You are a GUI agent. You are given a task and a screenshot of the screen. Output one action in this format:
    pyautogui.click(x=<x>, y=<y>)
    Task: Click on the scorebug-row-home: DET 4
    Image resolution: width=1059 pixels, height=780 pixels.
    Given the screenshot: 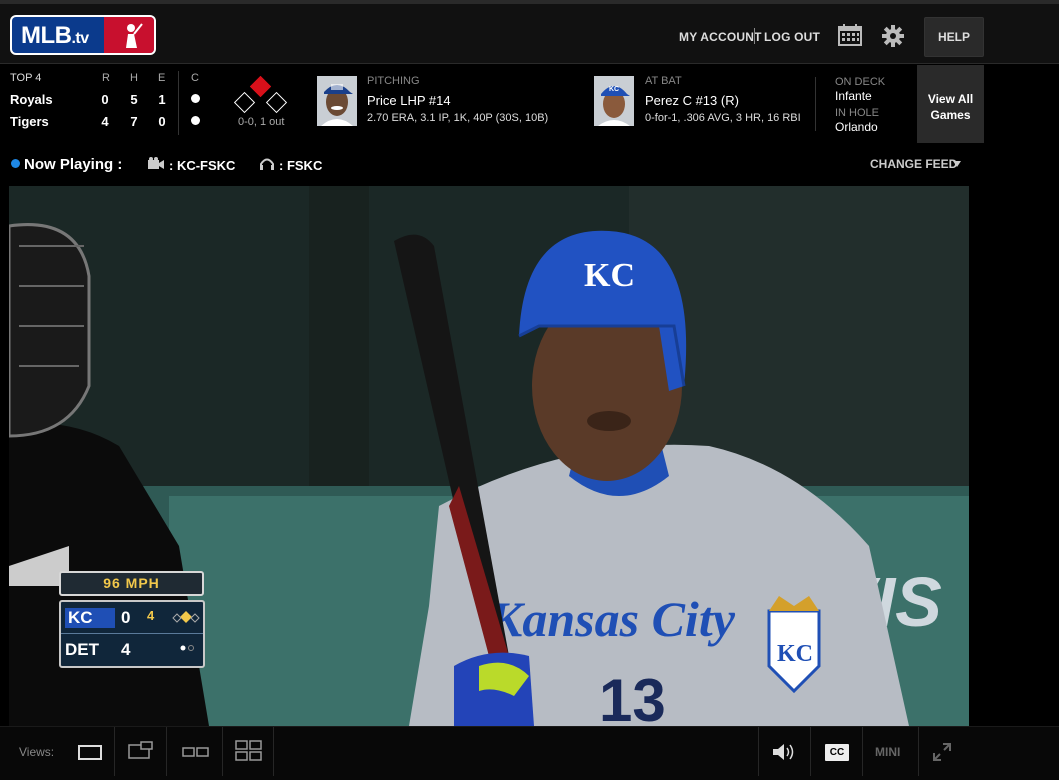 What is the action you would take?
    pyautogui.click(x=132, y=651)
    